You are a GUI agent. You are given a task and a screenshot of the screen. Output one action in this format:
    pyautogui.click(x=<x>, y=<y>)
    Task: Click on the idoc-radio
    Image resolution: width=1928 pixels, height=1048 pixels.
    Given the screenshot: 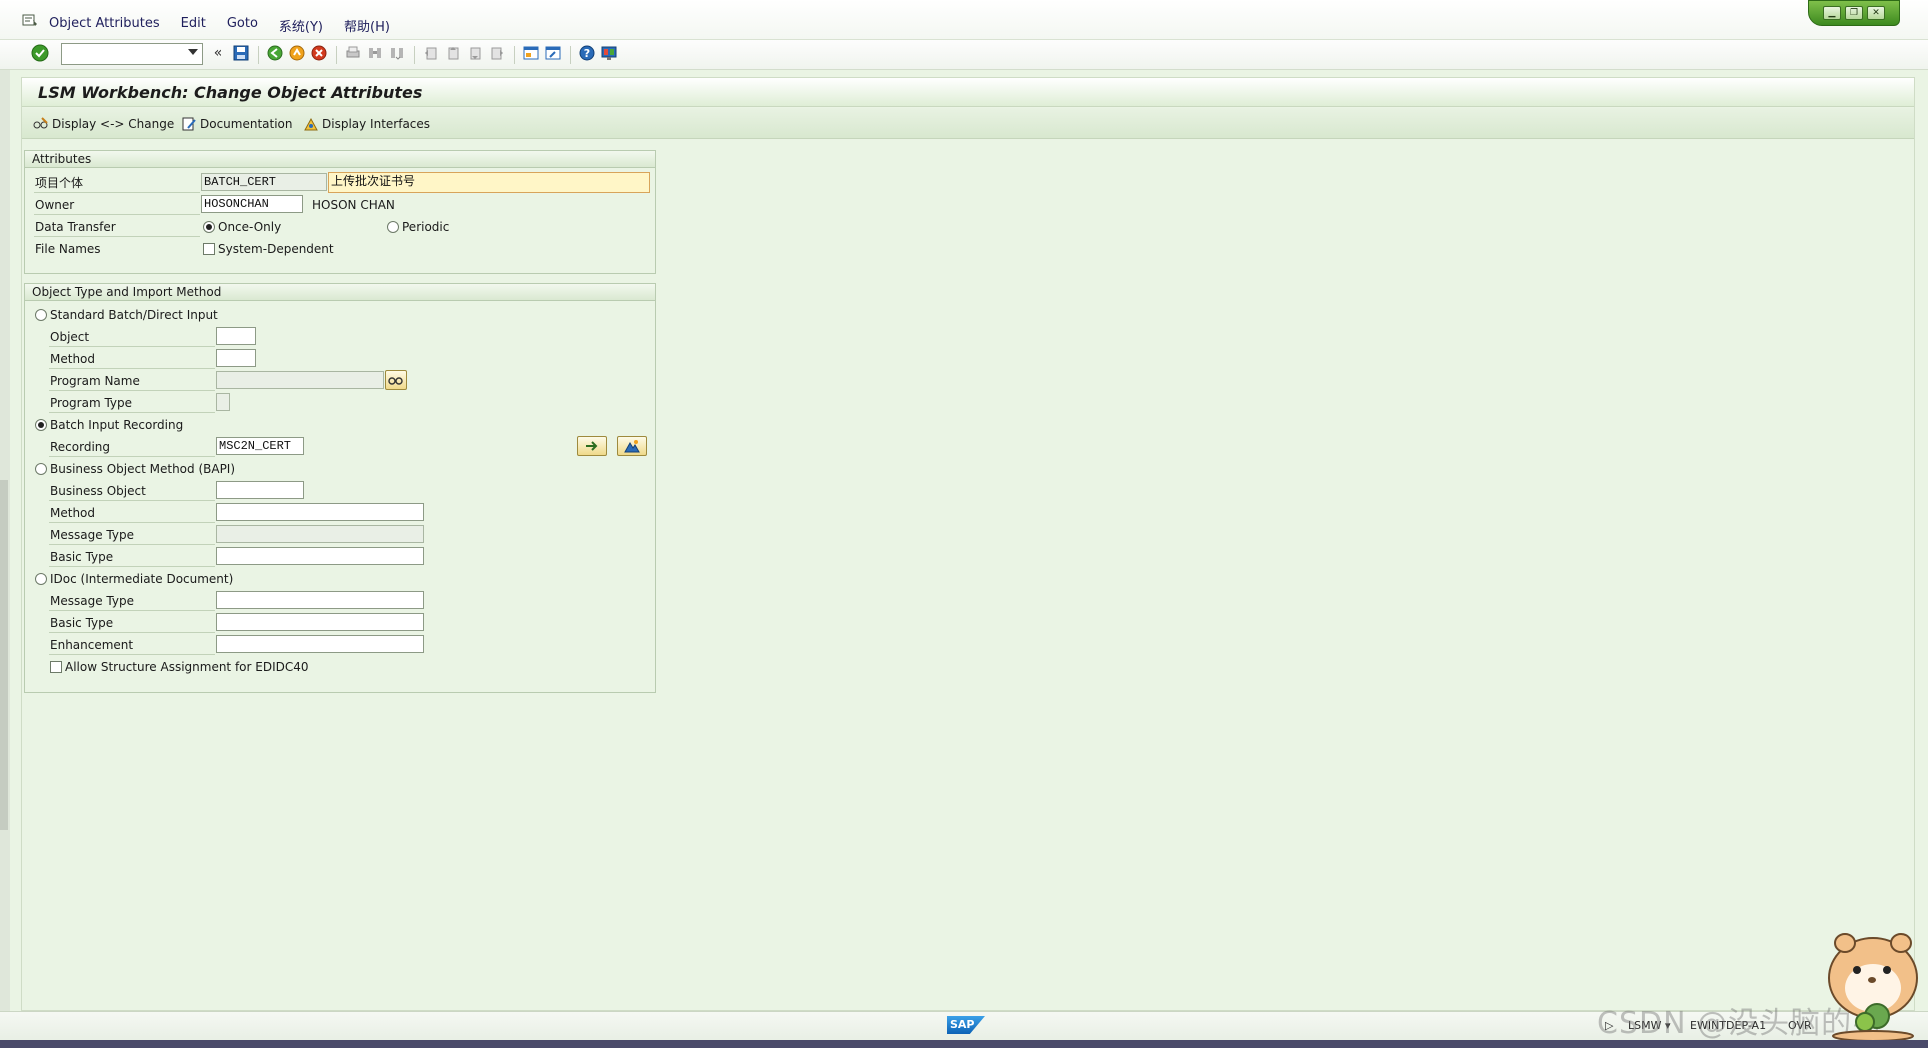 What is the action you would take?
    pyautogui.click(x=41, y=579)
    